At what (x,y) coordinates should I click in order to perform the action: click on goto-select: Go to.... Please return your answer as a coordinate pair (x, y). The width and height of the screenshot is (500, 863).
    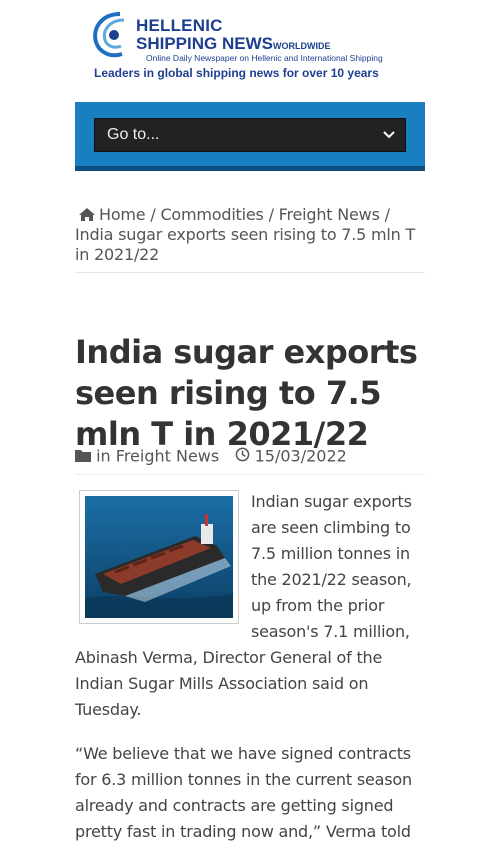
    Looking at the image, I should click on (250, 135).